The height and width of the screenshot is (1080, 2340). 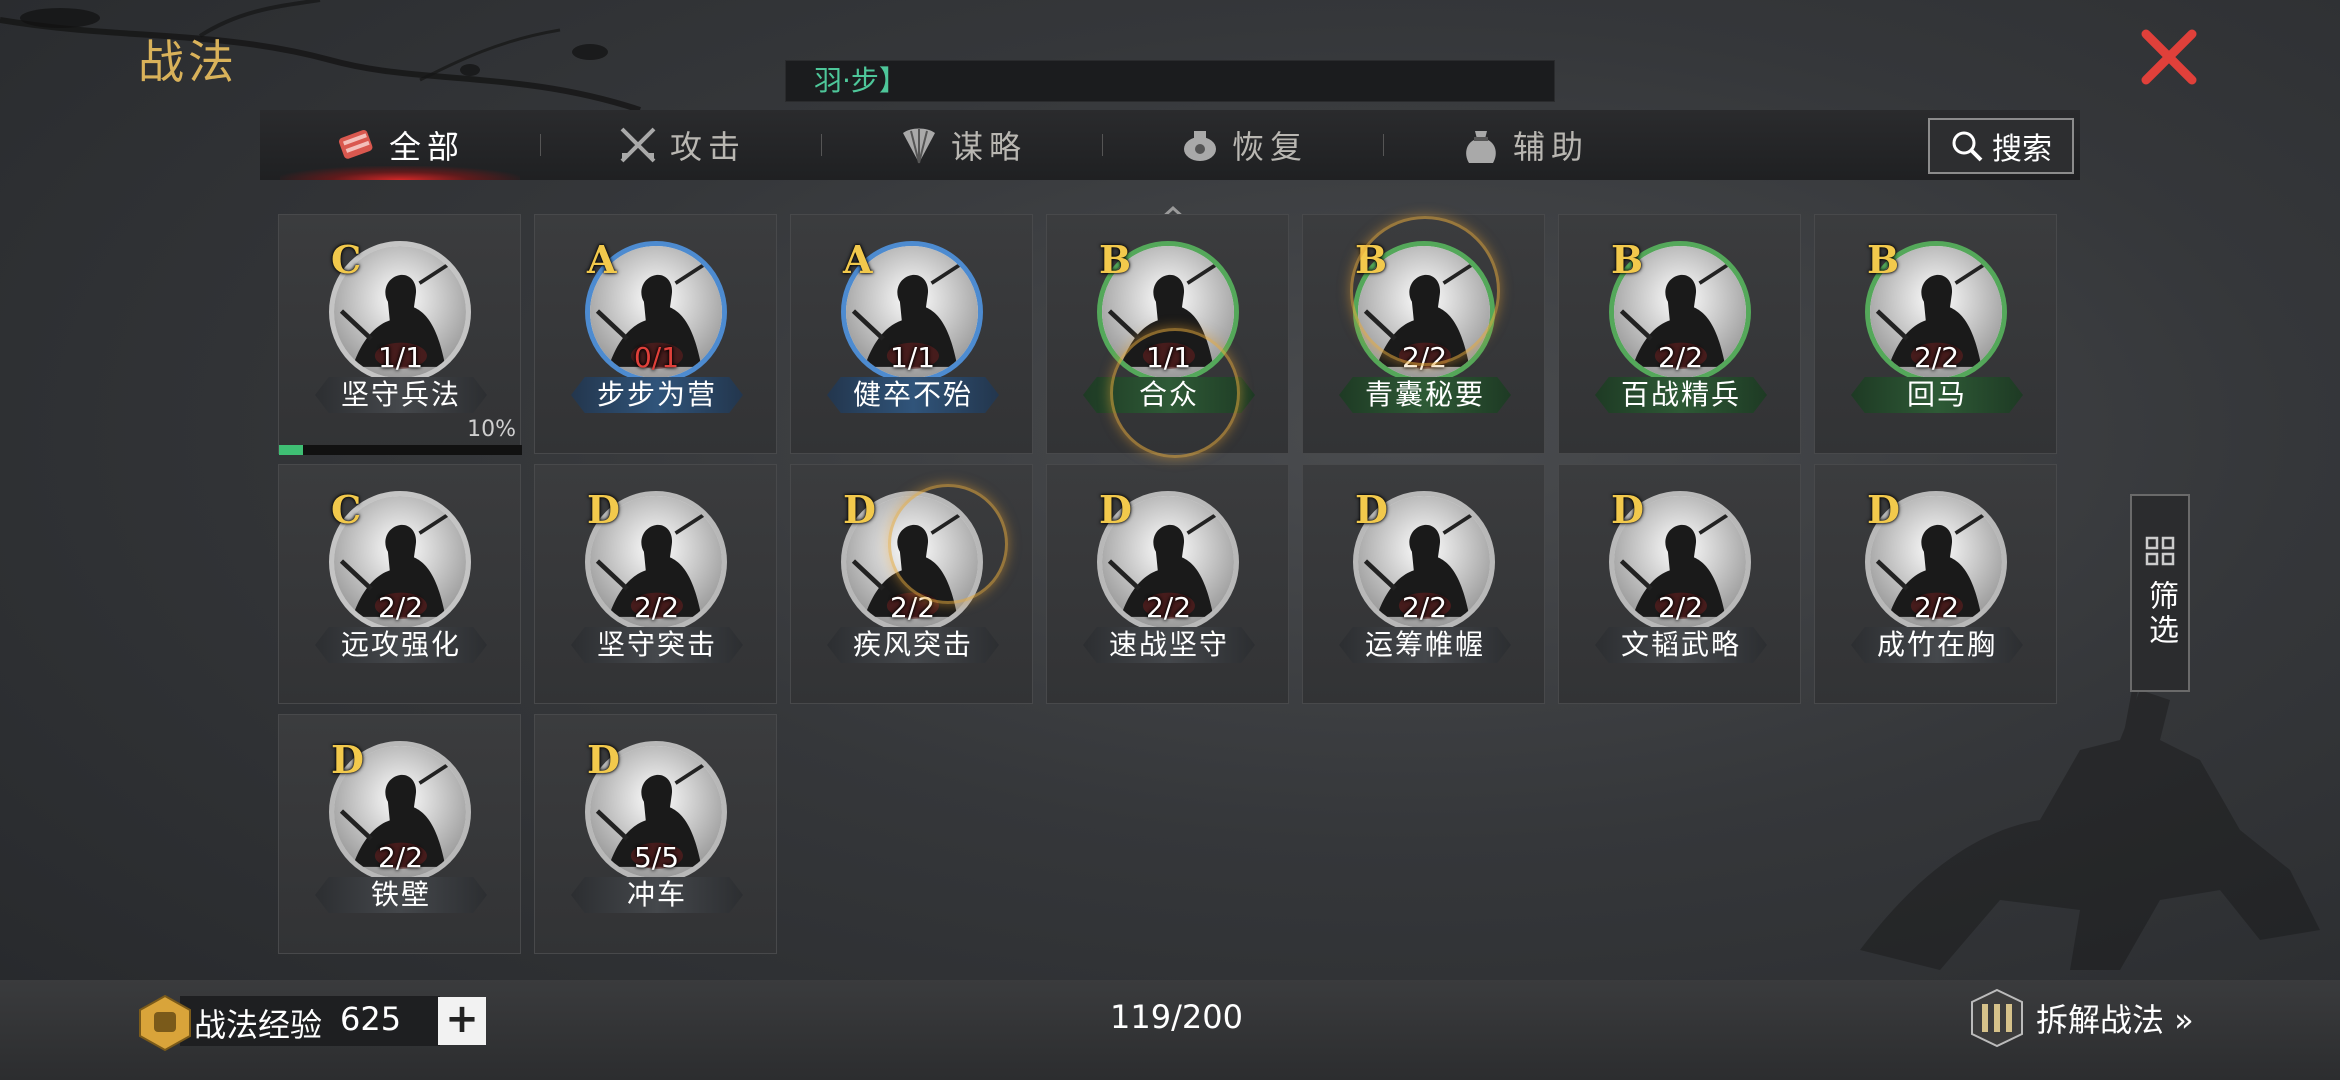 What do you see at coordinates (657, 395) in the screenshot?
I see `tactic-name: 步步为营` at bounding box center [657, 395].